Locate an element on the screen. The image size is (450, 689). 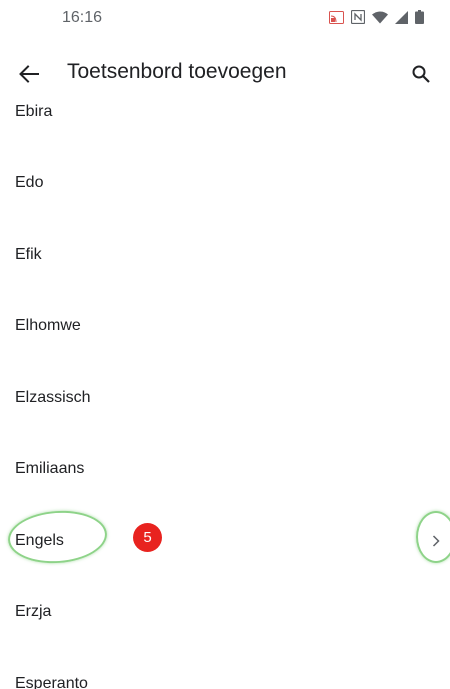
highlight-chevron is located at coordinates (433, 537).